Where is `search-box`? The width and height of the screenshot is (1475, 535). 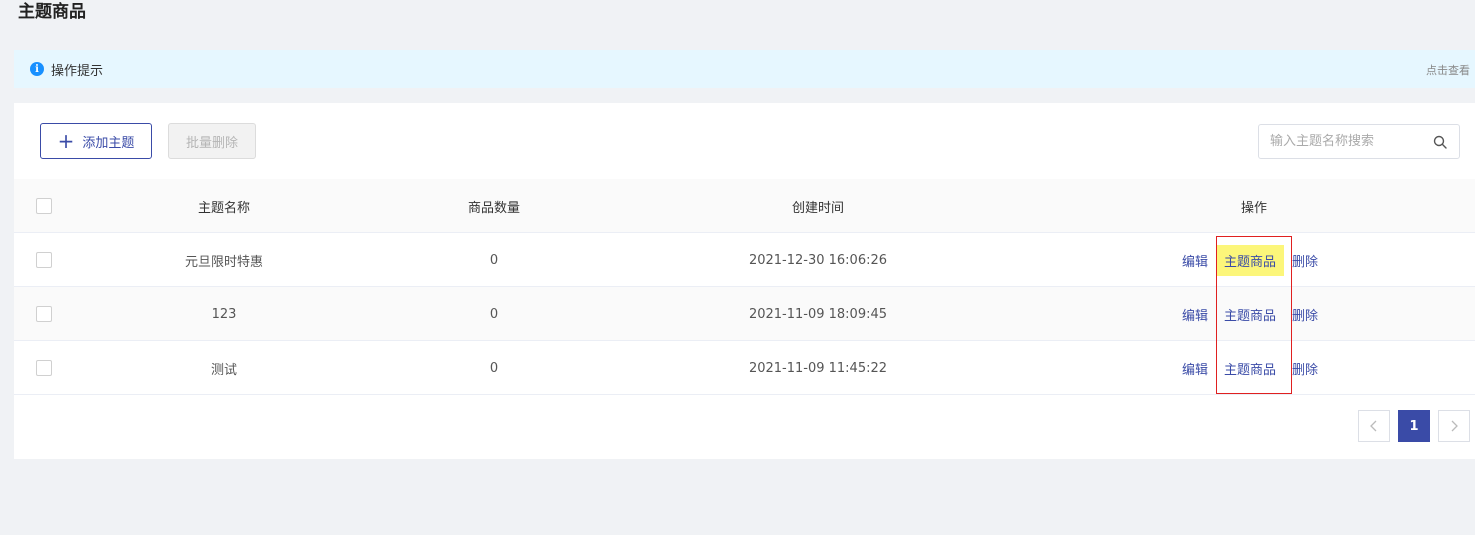 search-box is located at coordinates (1359, 141).